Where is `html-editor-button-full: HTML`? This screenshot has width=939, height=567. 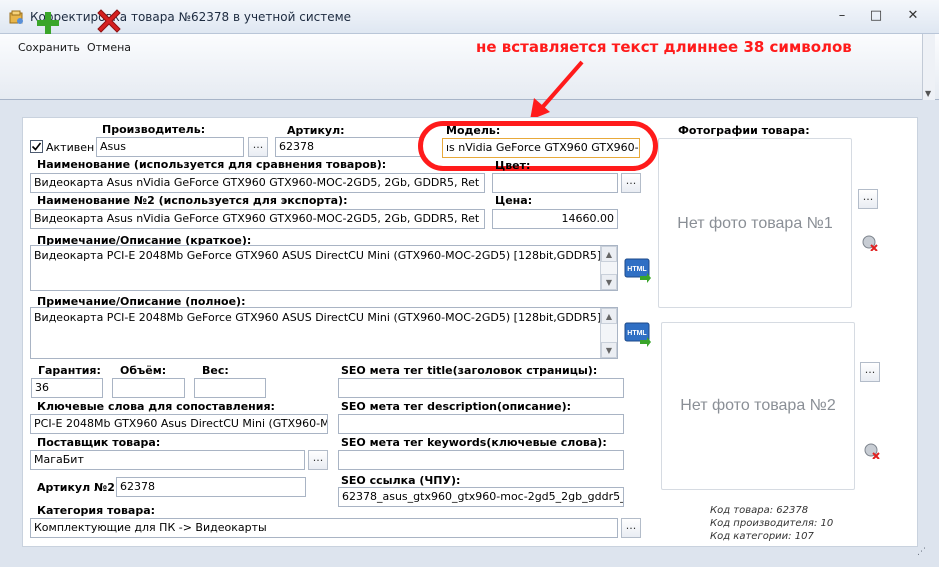
html-editor-button-full: HTML is located at coordinates (638, 334).